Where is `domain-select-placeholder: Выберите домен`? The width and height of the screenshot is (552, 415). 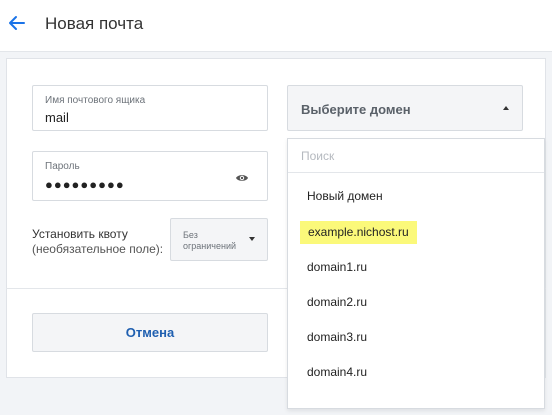
domain-select-placeholder: Выберите домен is located at coordinates (356, 109).